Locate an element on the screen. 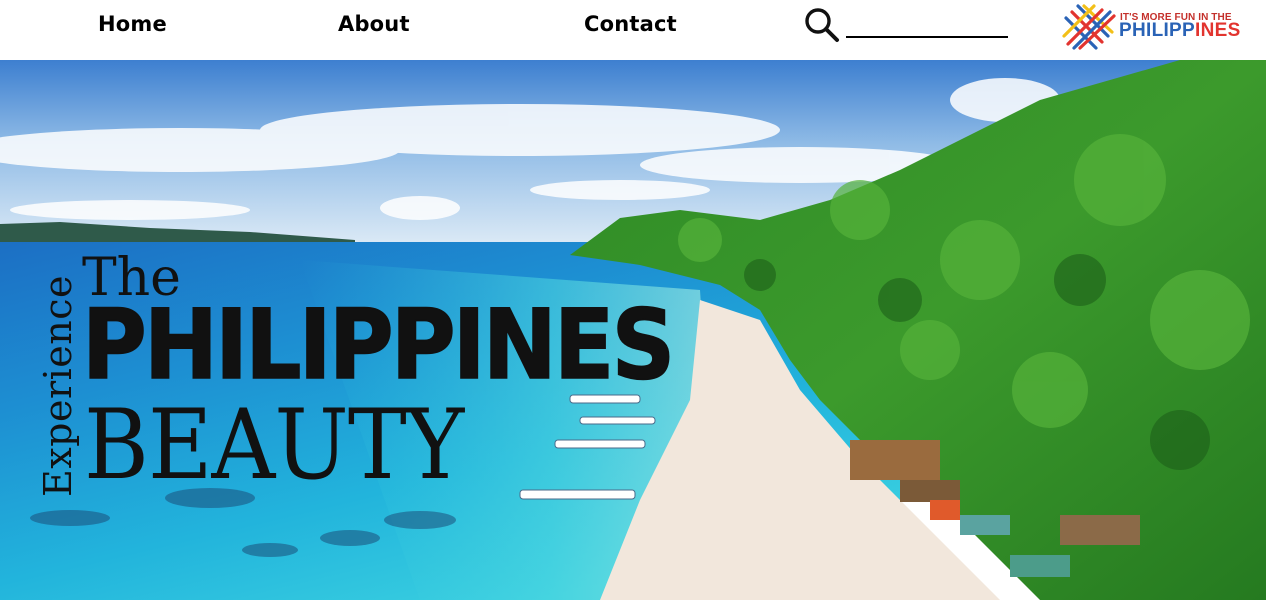  hero-beauty-text: BEAUTY is located at coordinates (274, 445).